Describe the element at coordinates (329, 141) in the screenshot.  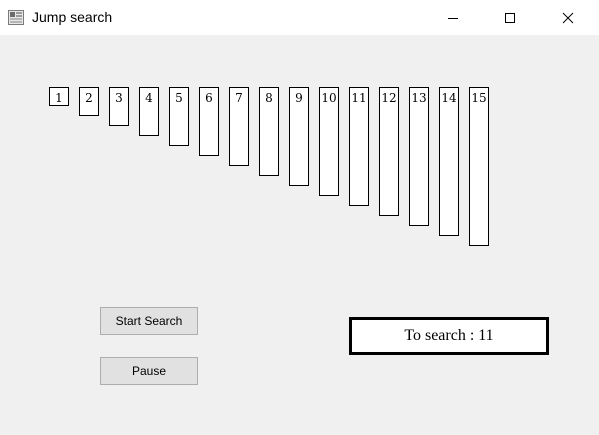
I see `array-bar: 10` at that location.